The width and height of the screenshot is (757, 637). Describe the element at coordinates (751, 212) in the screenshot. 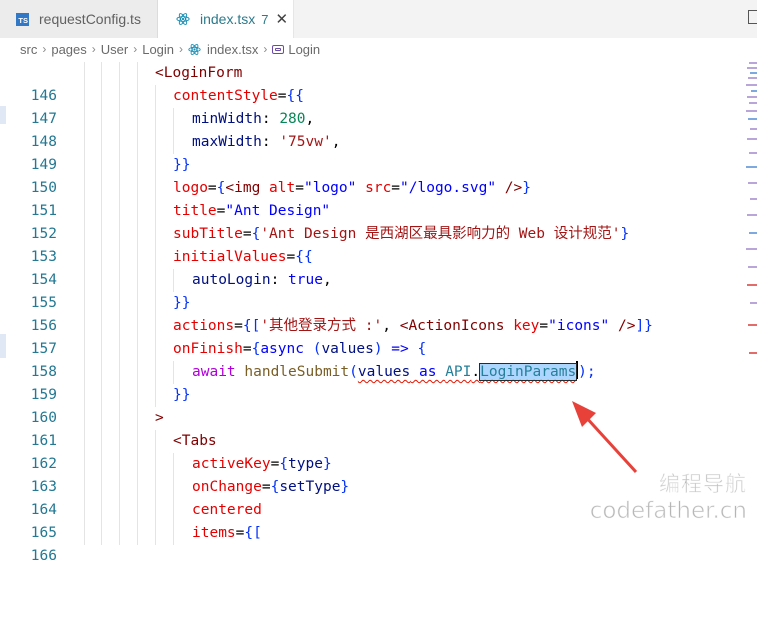

I see `minimap` at that location.